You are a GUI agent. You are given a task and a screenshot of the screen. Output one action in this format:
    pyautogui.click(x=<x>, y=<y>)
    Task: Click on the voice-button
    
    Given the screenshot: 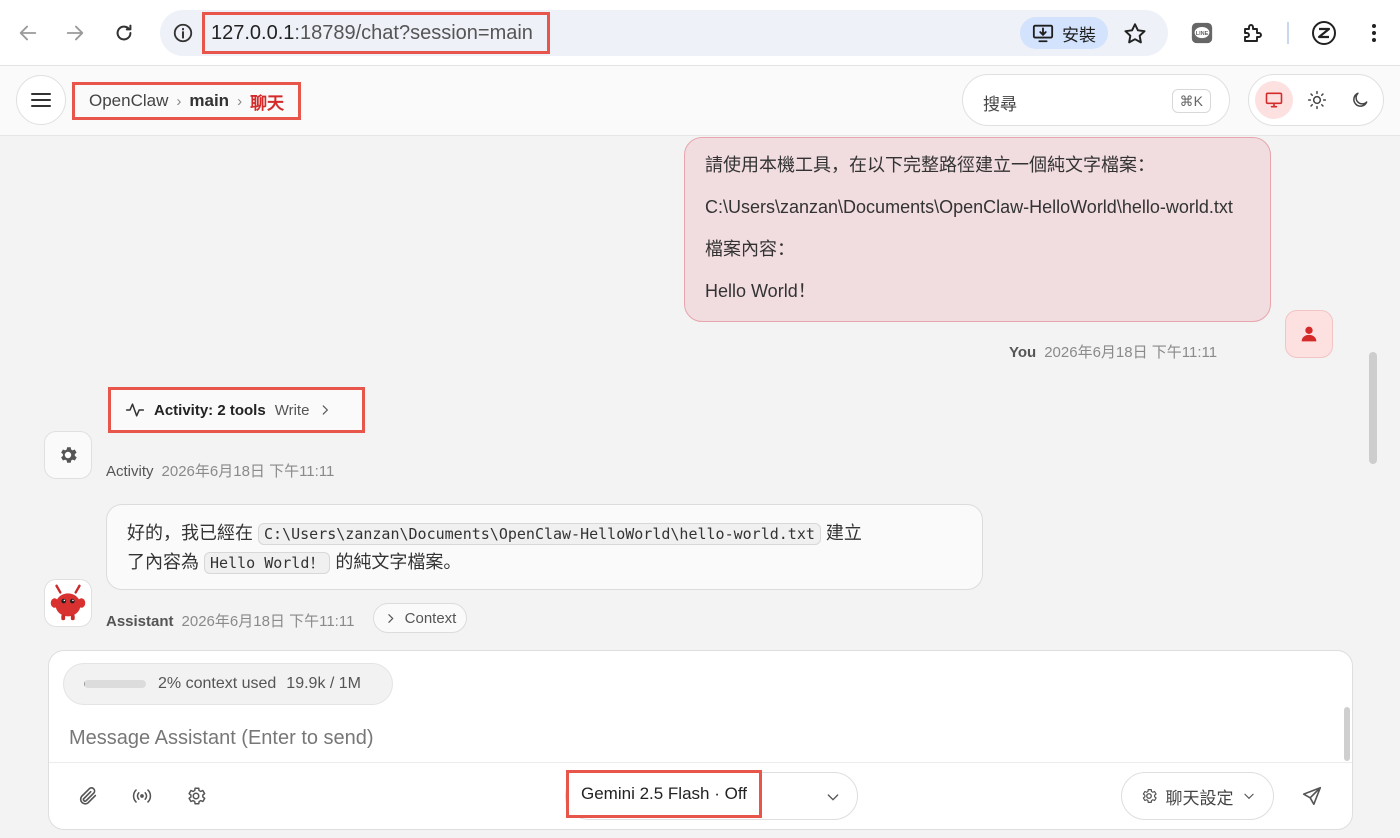 What is the action you would take?
    pyautogui.click(x=142, y=796)
    